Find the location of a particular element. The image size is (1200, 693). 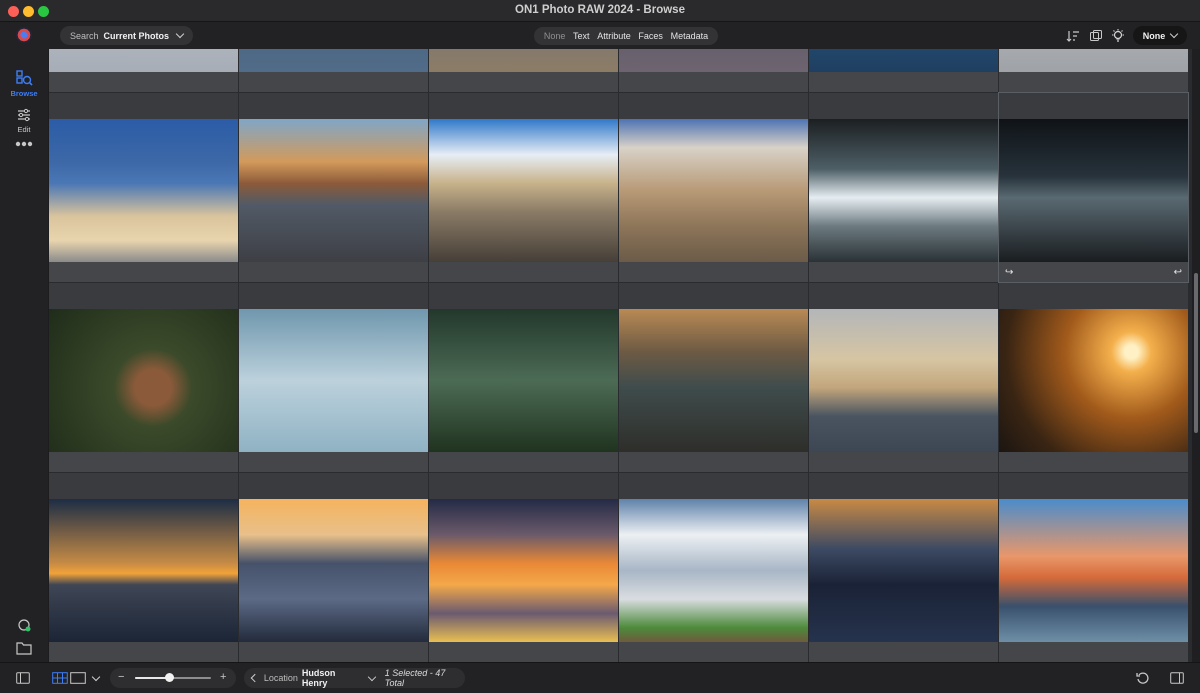

grid-view-button is located at coordinates (60, 679).